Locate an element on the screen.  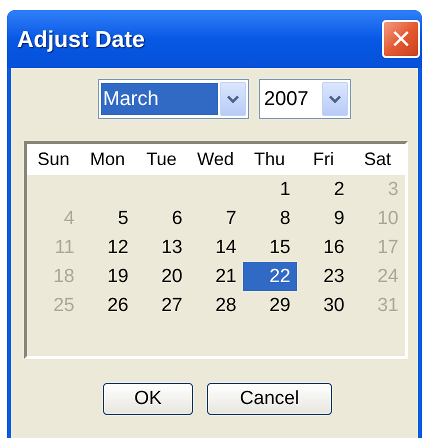
dropdown-field: 2007 is located at coordinates (305, 99).